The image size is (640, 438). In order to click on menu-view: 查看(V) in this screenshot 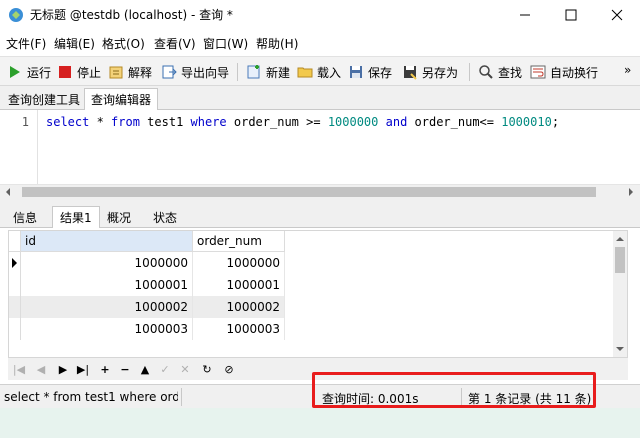, I will do `click(175, 43)`.